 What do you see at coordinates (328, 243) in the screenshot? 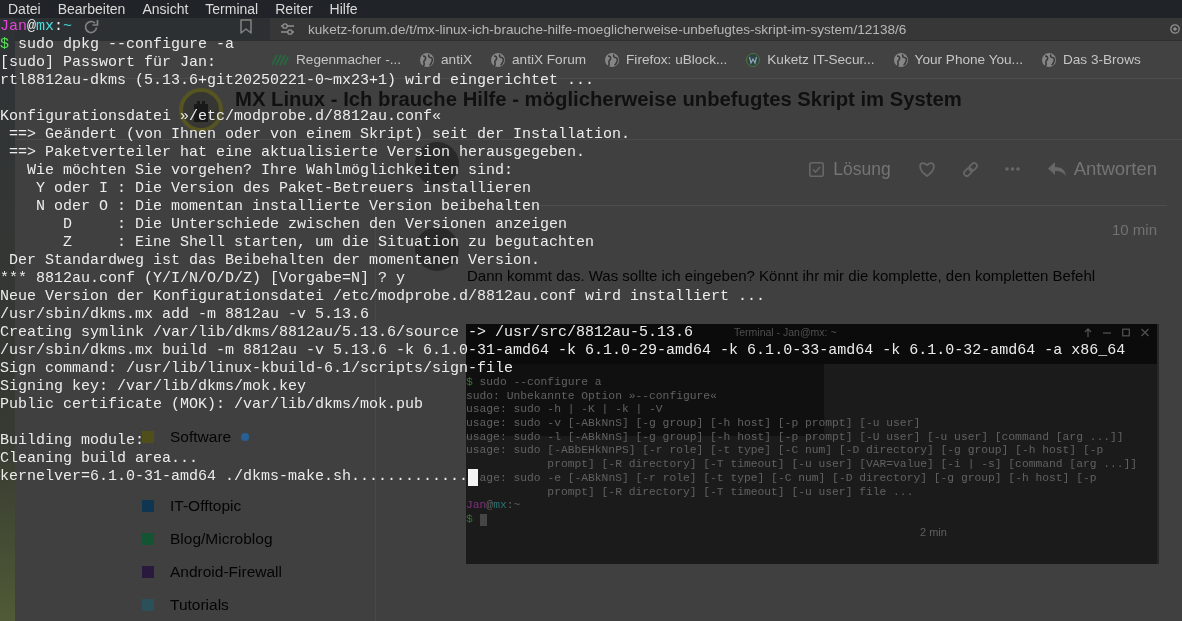
I see `terminal-line: Z : Eine Shell starten, um die Situation zu begutachten` at bounding box center [328, 243].